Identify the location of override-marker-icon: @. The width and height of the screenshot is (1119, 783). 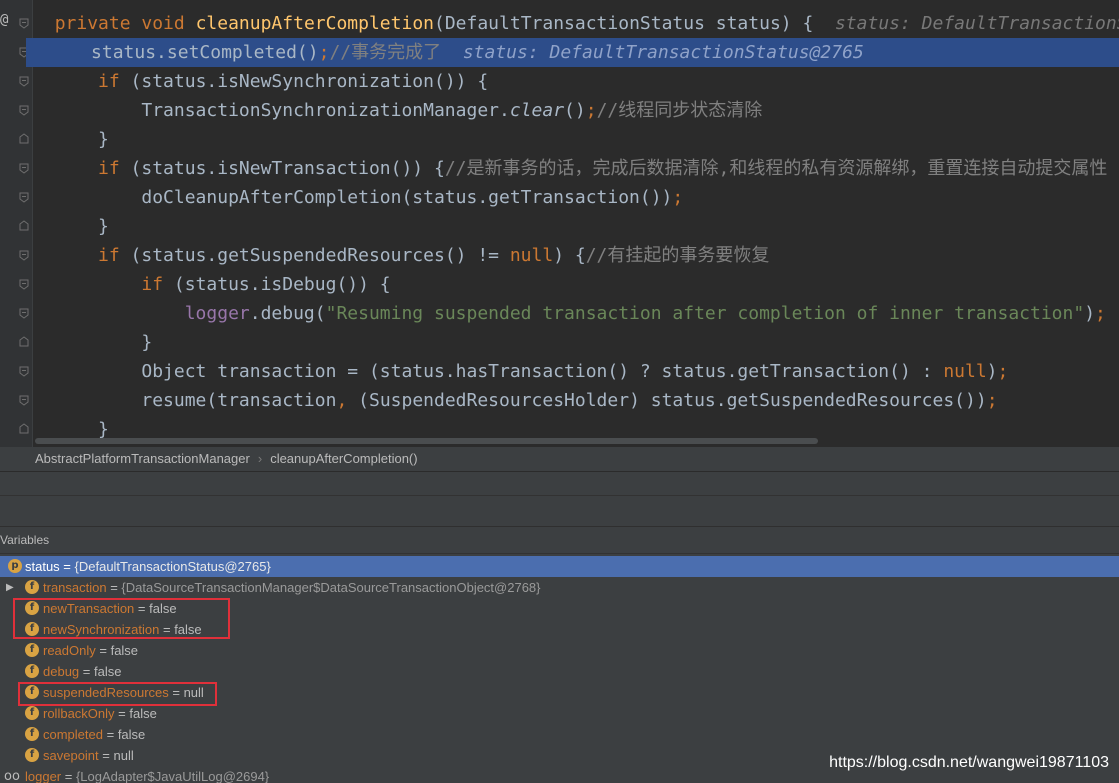
(4, 20).